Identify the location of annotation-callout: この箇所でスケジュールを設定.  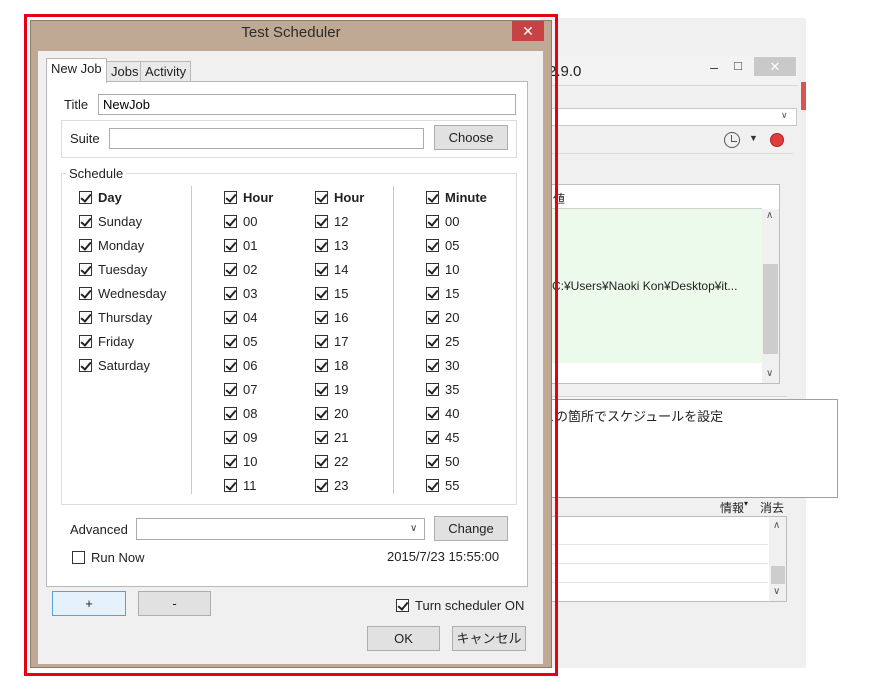
(685, 448).